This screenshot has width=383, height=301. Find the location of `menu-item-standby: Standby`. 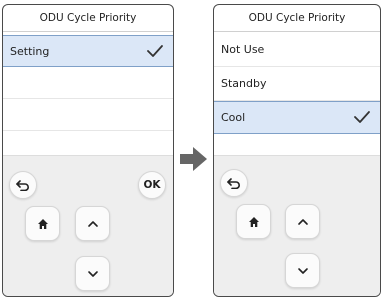

menu-item-standby: Standby is located at coordinates (297, 84).